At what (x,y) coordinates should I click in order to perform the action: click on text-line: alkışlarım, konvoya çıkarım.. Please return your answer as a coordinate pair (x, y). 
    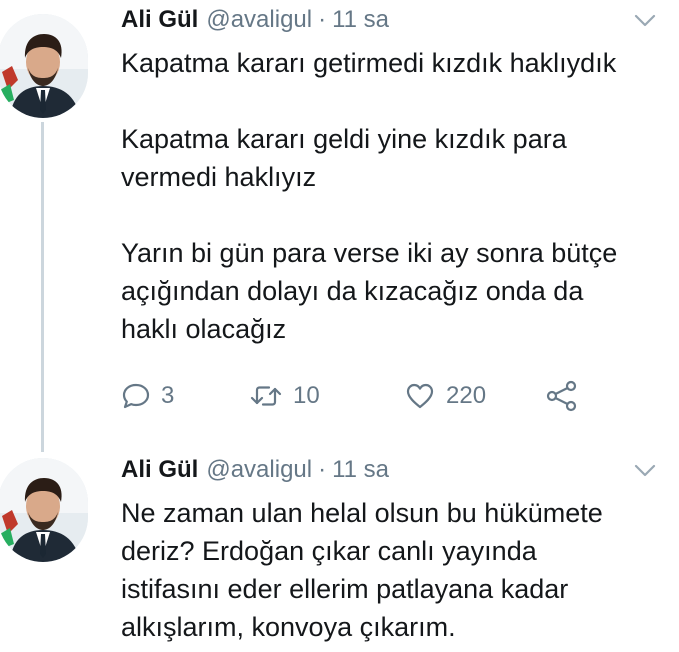
    Looking at the image, I should click on (288, 627).